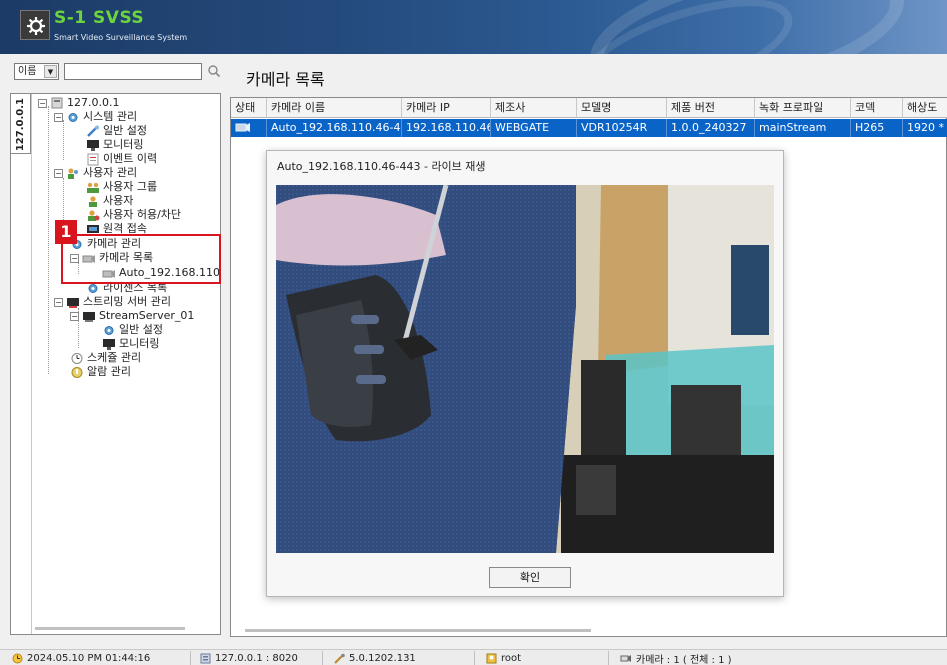  I want to click on settings-wrench-icon, so click(93, 131).